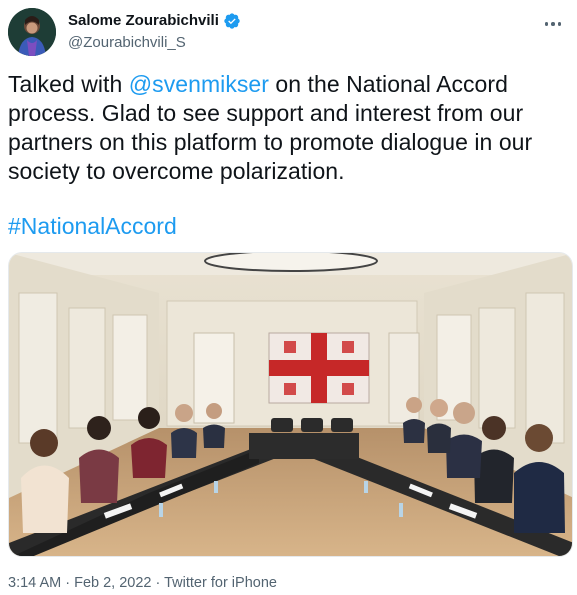 The image size is (577, 595). Describe the element at coordinates (176, 171) in the screenshot. I see `tweet-line-4: society to overcome polarization.` at that location.